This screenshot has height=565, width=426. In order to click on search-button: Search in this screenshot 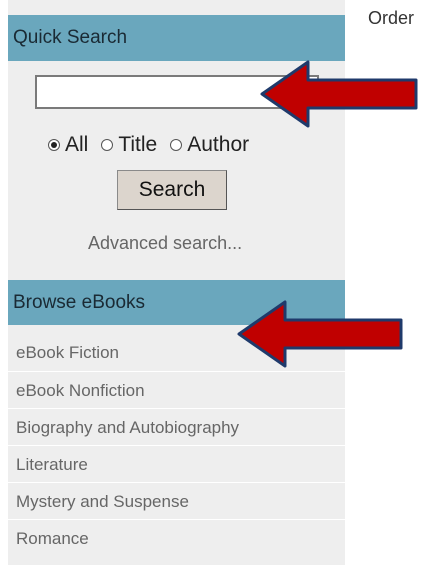, I will do `click(172, 190)`.